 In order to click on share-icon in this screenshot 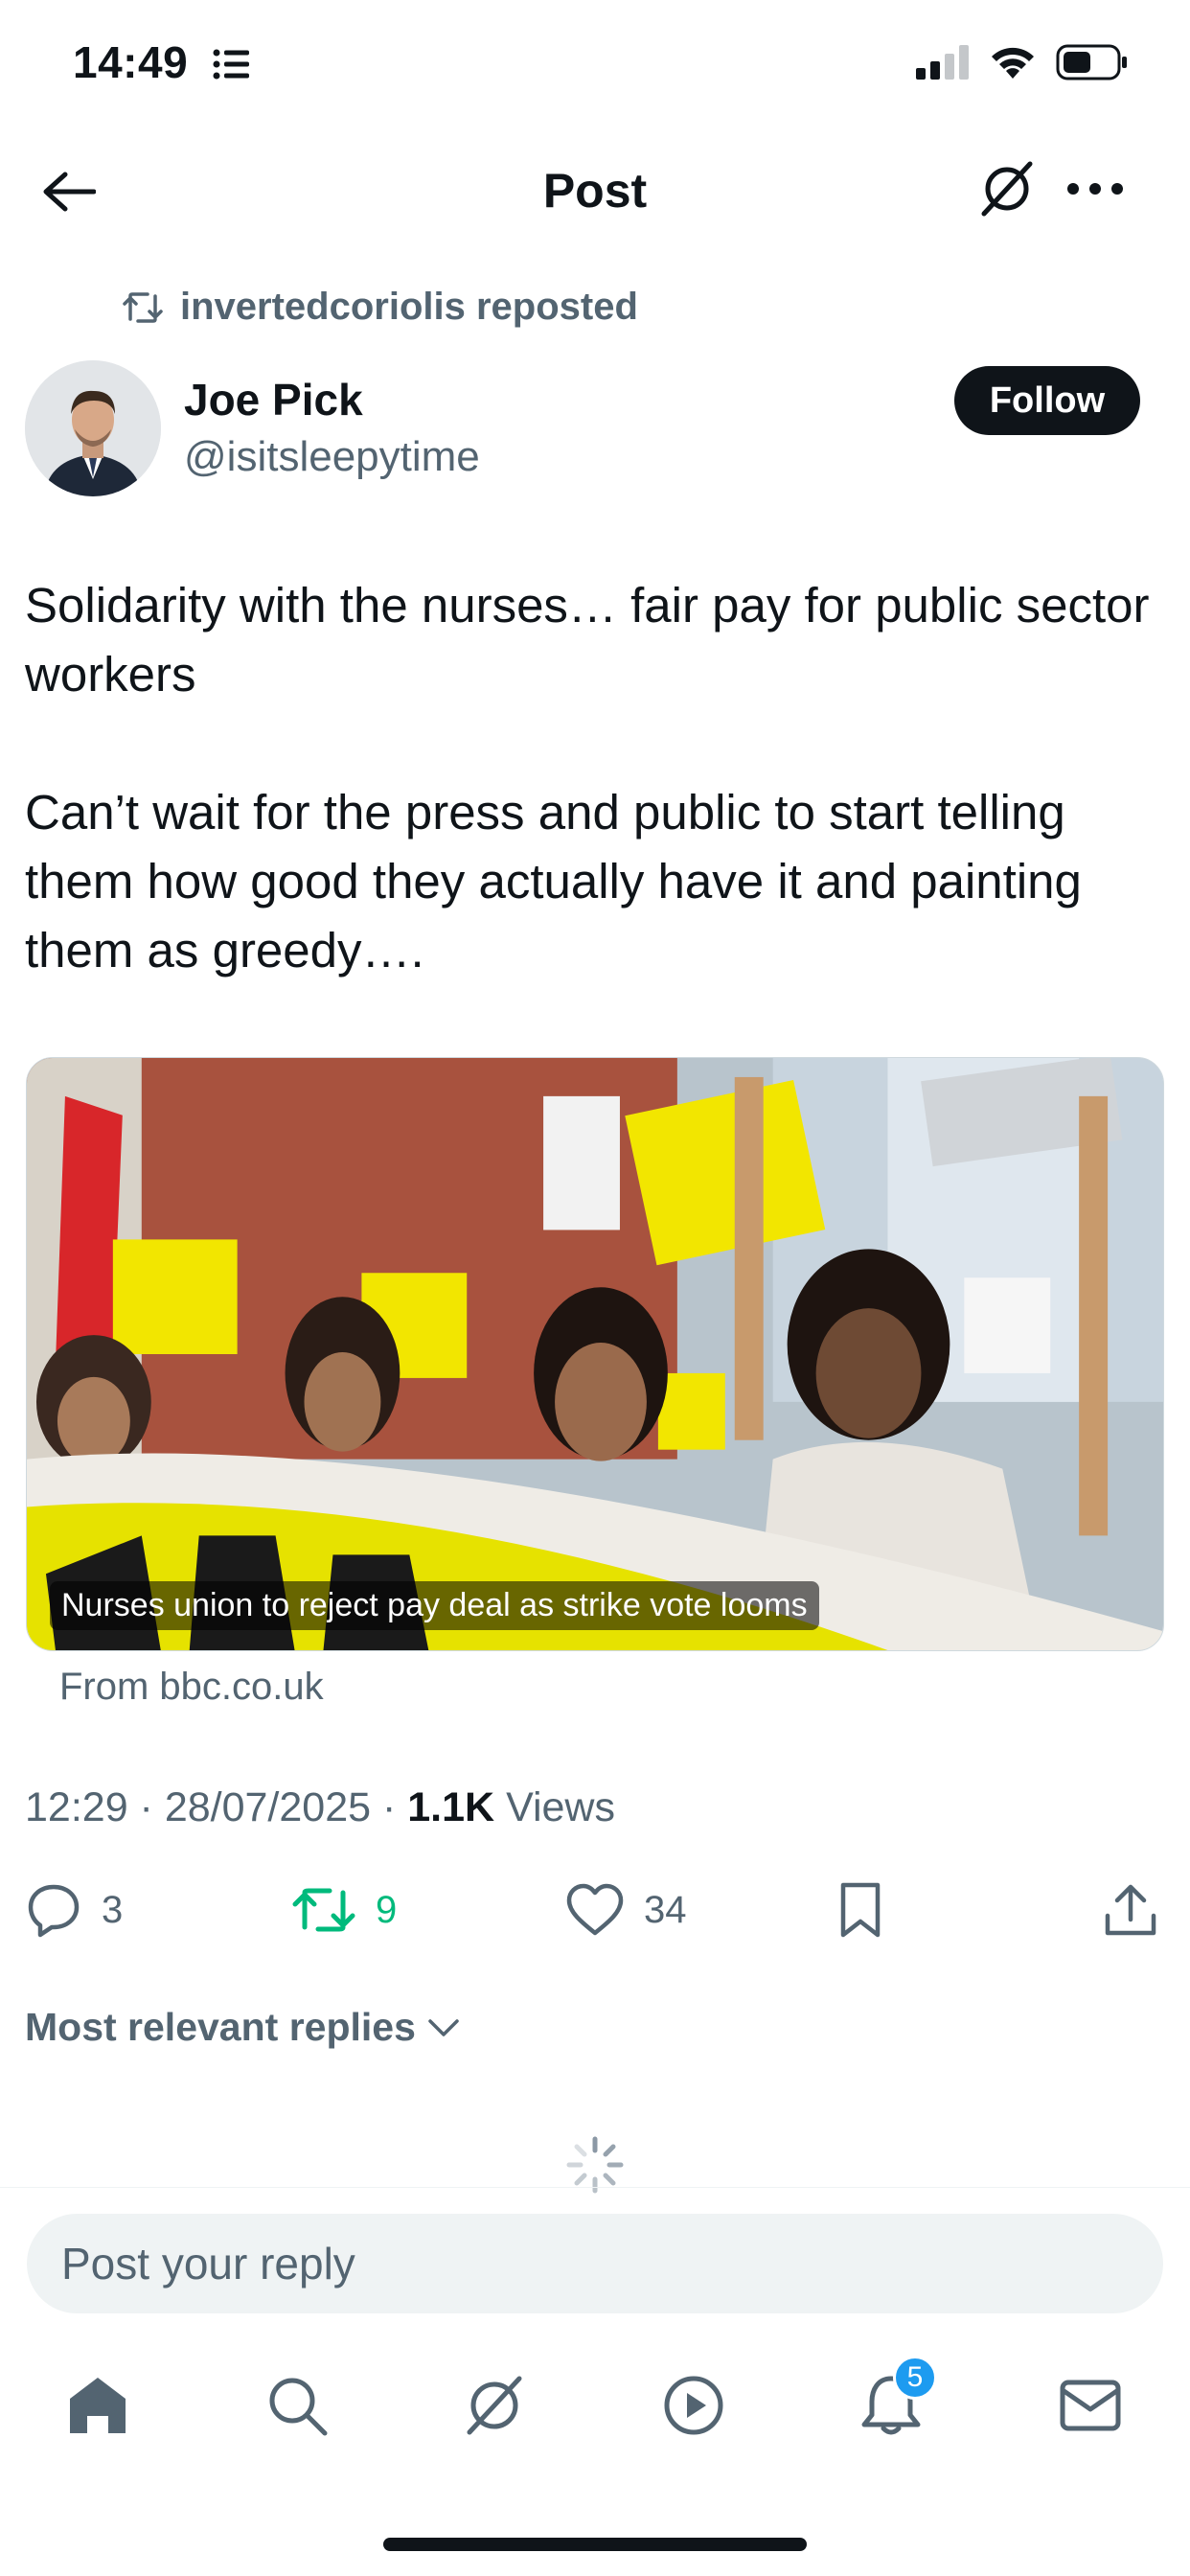, I will do `click(1131, 1910)`.